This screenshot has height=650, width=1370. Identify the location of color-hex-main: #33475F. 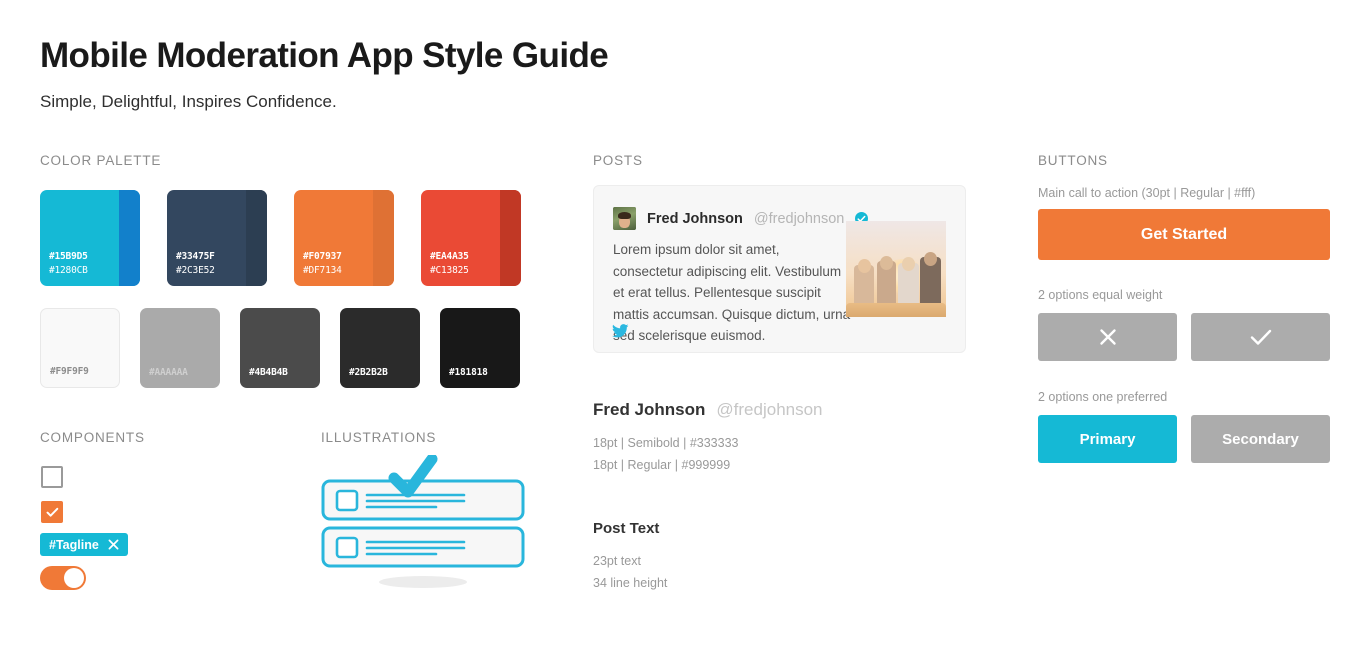
(195, 256).